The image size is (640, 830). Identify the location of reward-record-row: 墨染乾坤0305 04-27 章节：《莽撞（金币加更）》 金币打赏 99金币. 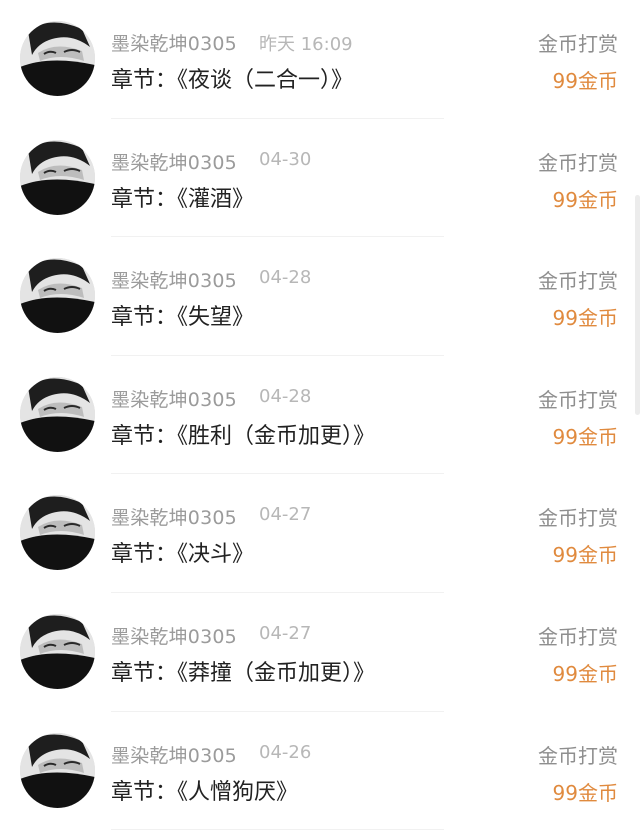
(320, 652).